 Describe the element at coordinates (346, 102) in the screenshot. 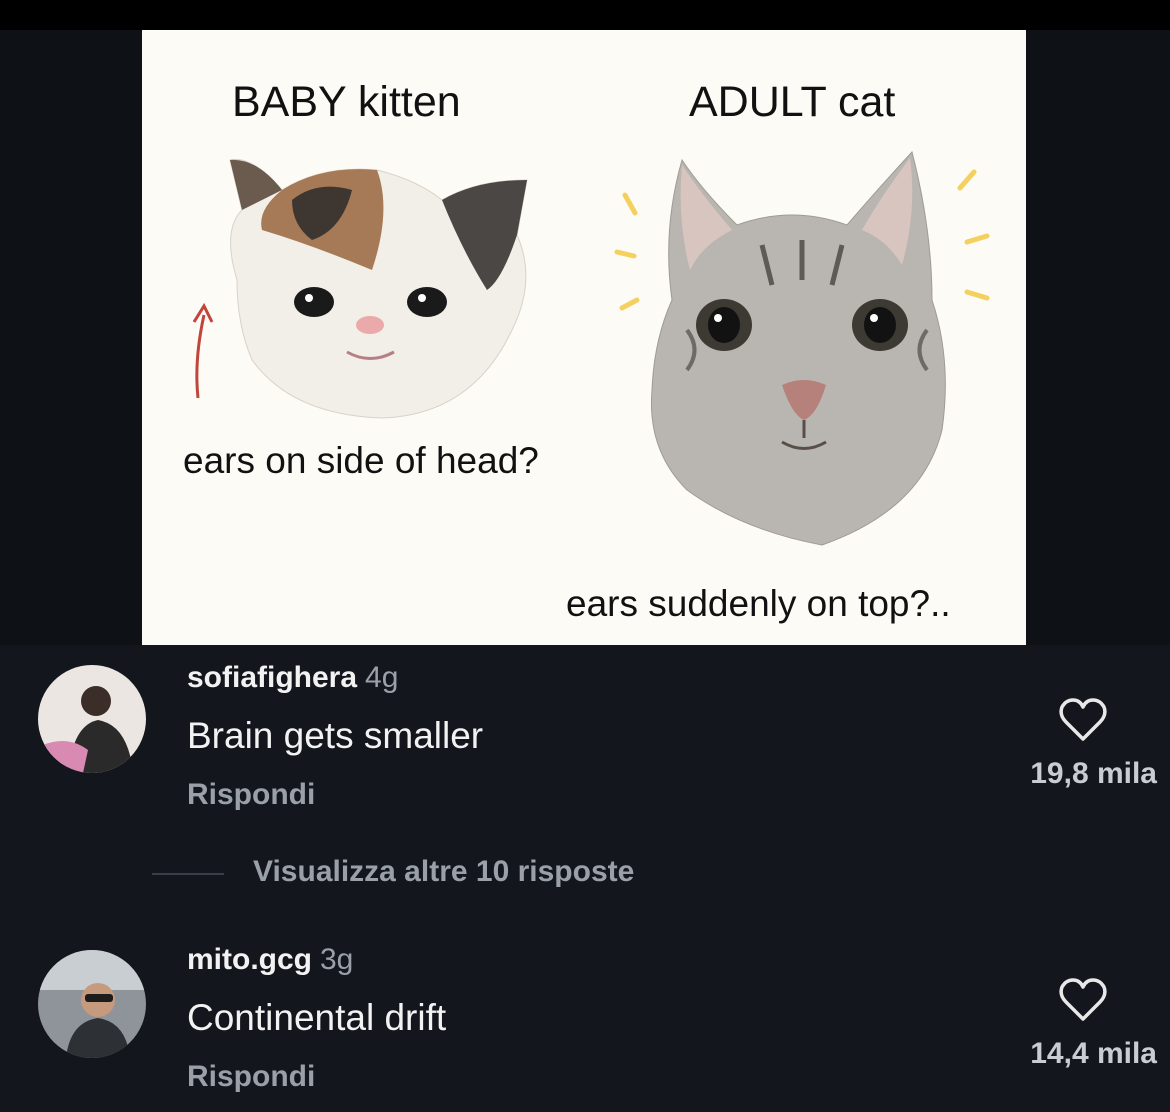

I see `baby-kitten-caption: BABY kitten` at that location.